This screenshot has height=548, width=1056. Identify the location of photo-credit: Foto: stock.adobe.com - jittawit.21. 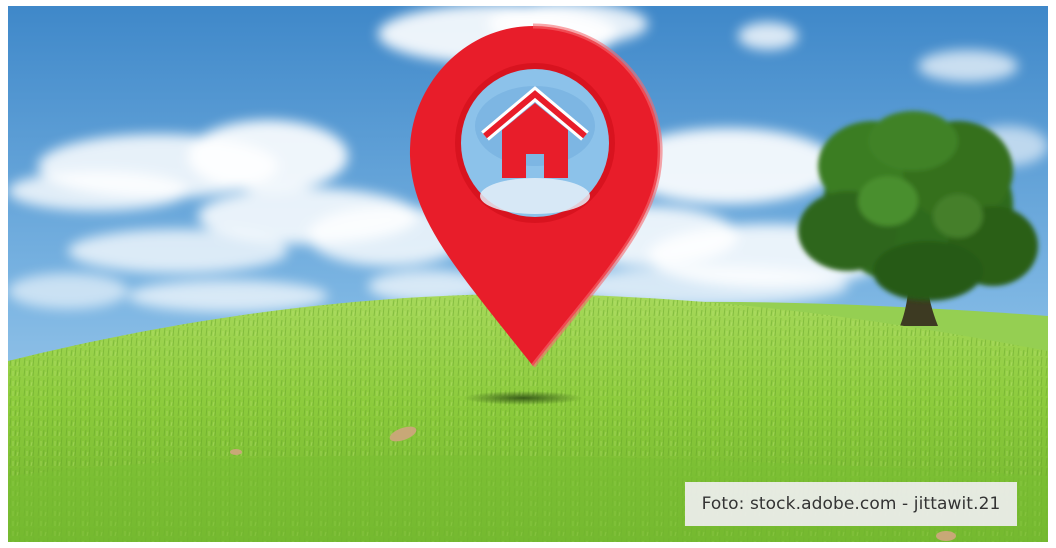
(851, 504).